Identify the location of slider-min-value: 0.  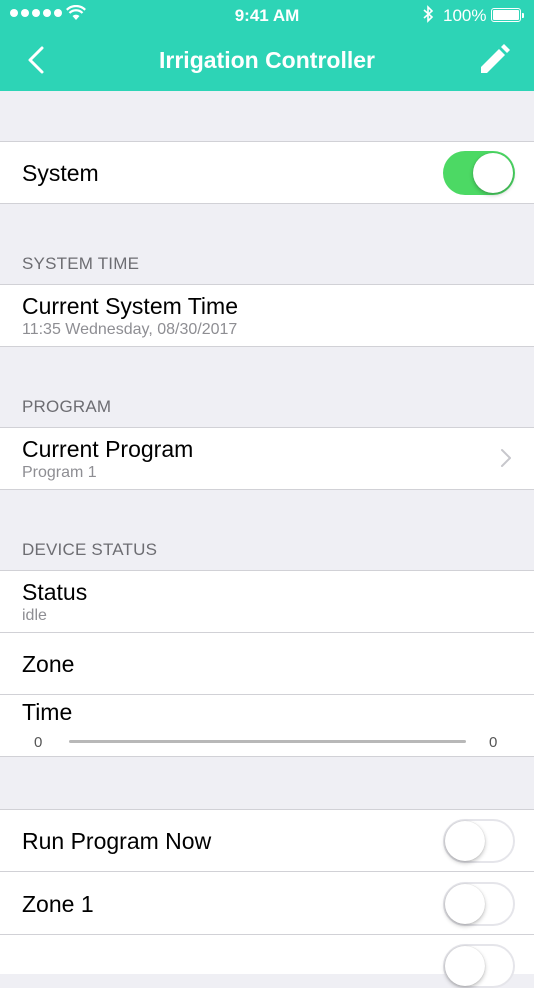
(38, 742).